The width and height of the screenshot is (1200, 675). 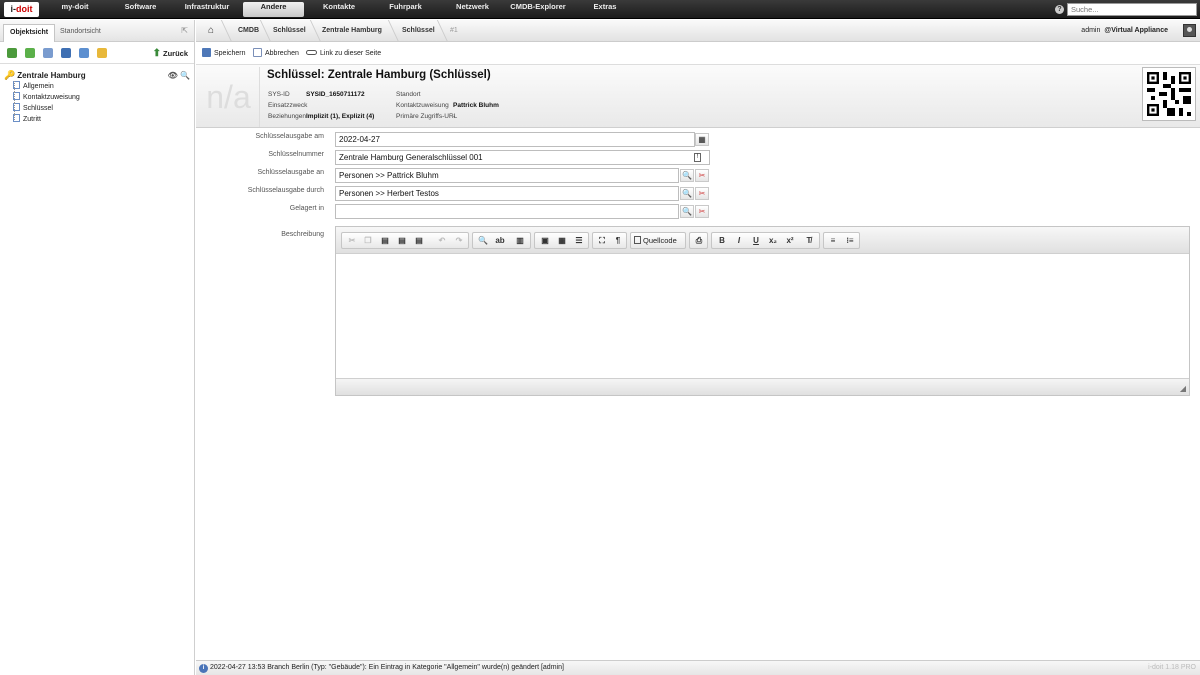 What do you see at coordinates (30, 53) in the screenshot?
I see `expand-all-icon` at bounding box center [30, 53].